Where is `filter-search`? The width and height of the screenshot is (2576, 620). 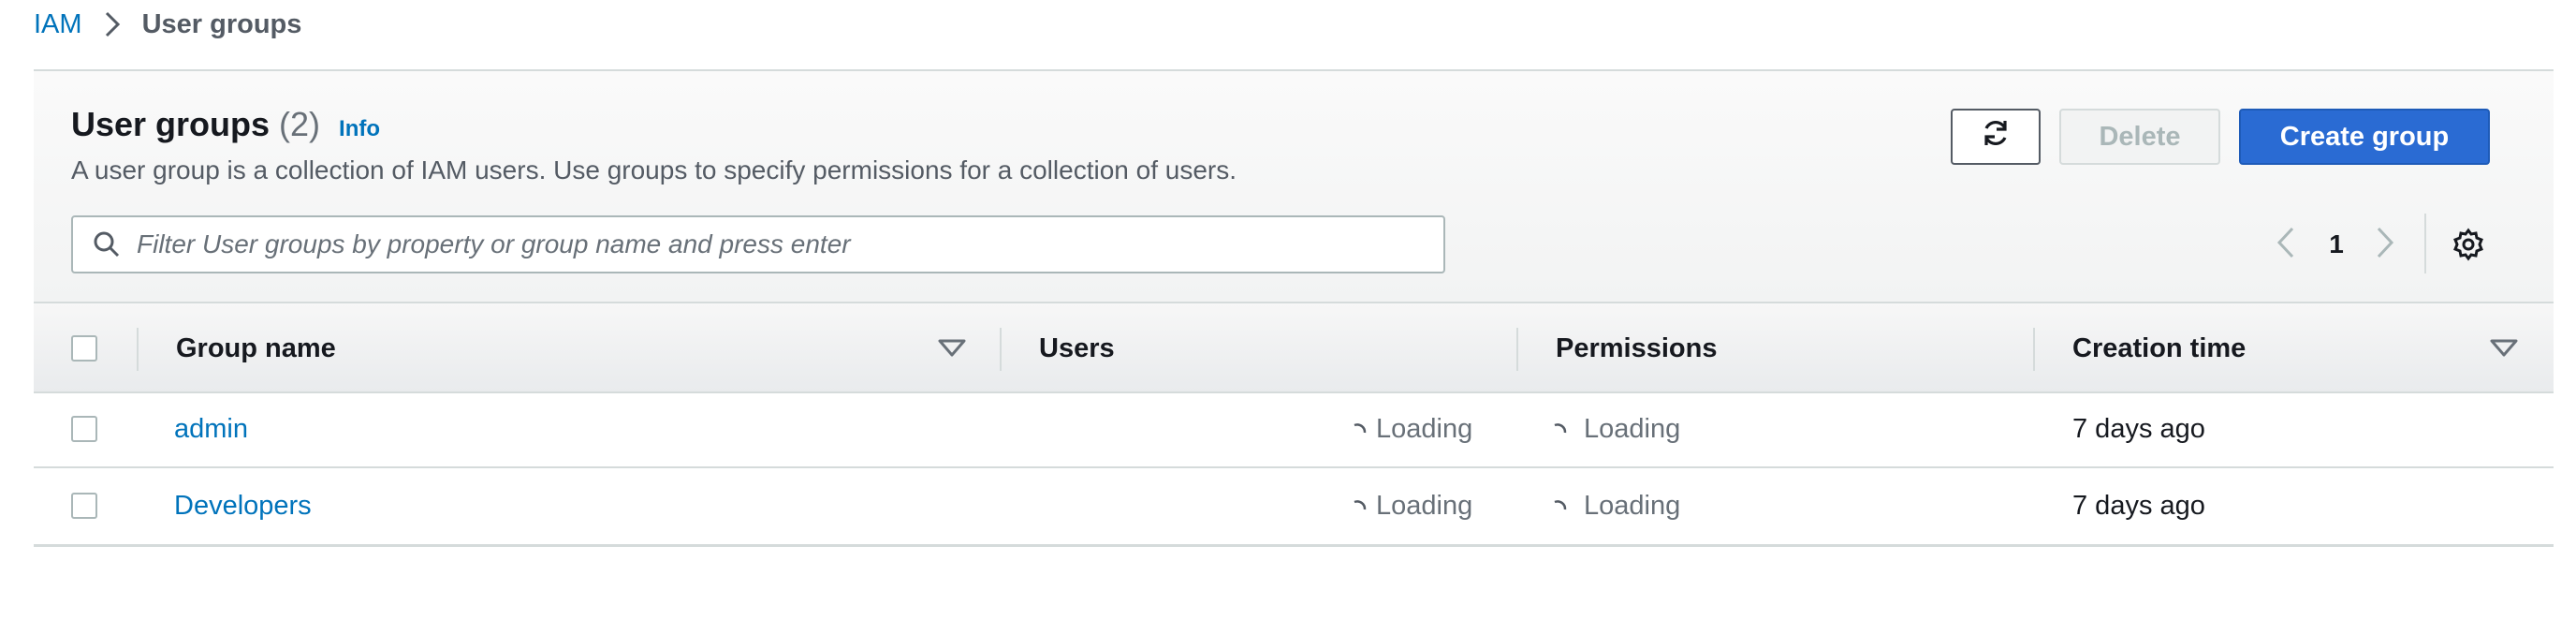 filter-search is located at coordinates (758, 244).